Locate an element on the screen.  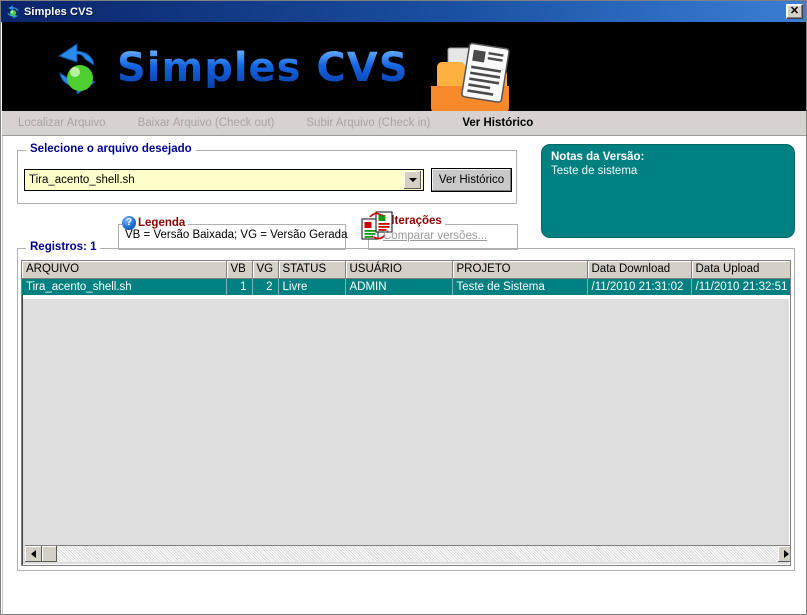
logo-wordmark: Simples CVS is located at coordinates (263, 68).